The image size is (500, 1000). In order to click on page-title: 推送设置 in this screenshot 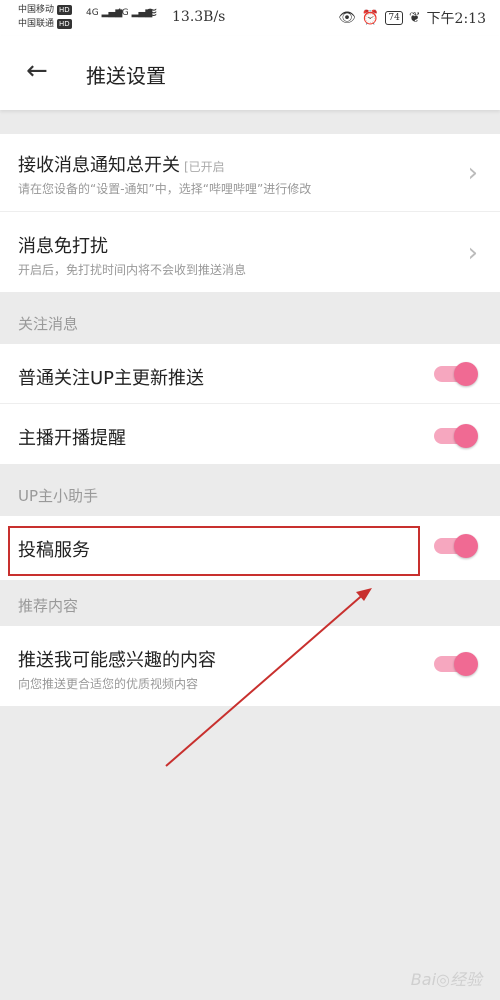, I will do `click(126, 76)`.